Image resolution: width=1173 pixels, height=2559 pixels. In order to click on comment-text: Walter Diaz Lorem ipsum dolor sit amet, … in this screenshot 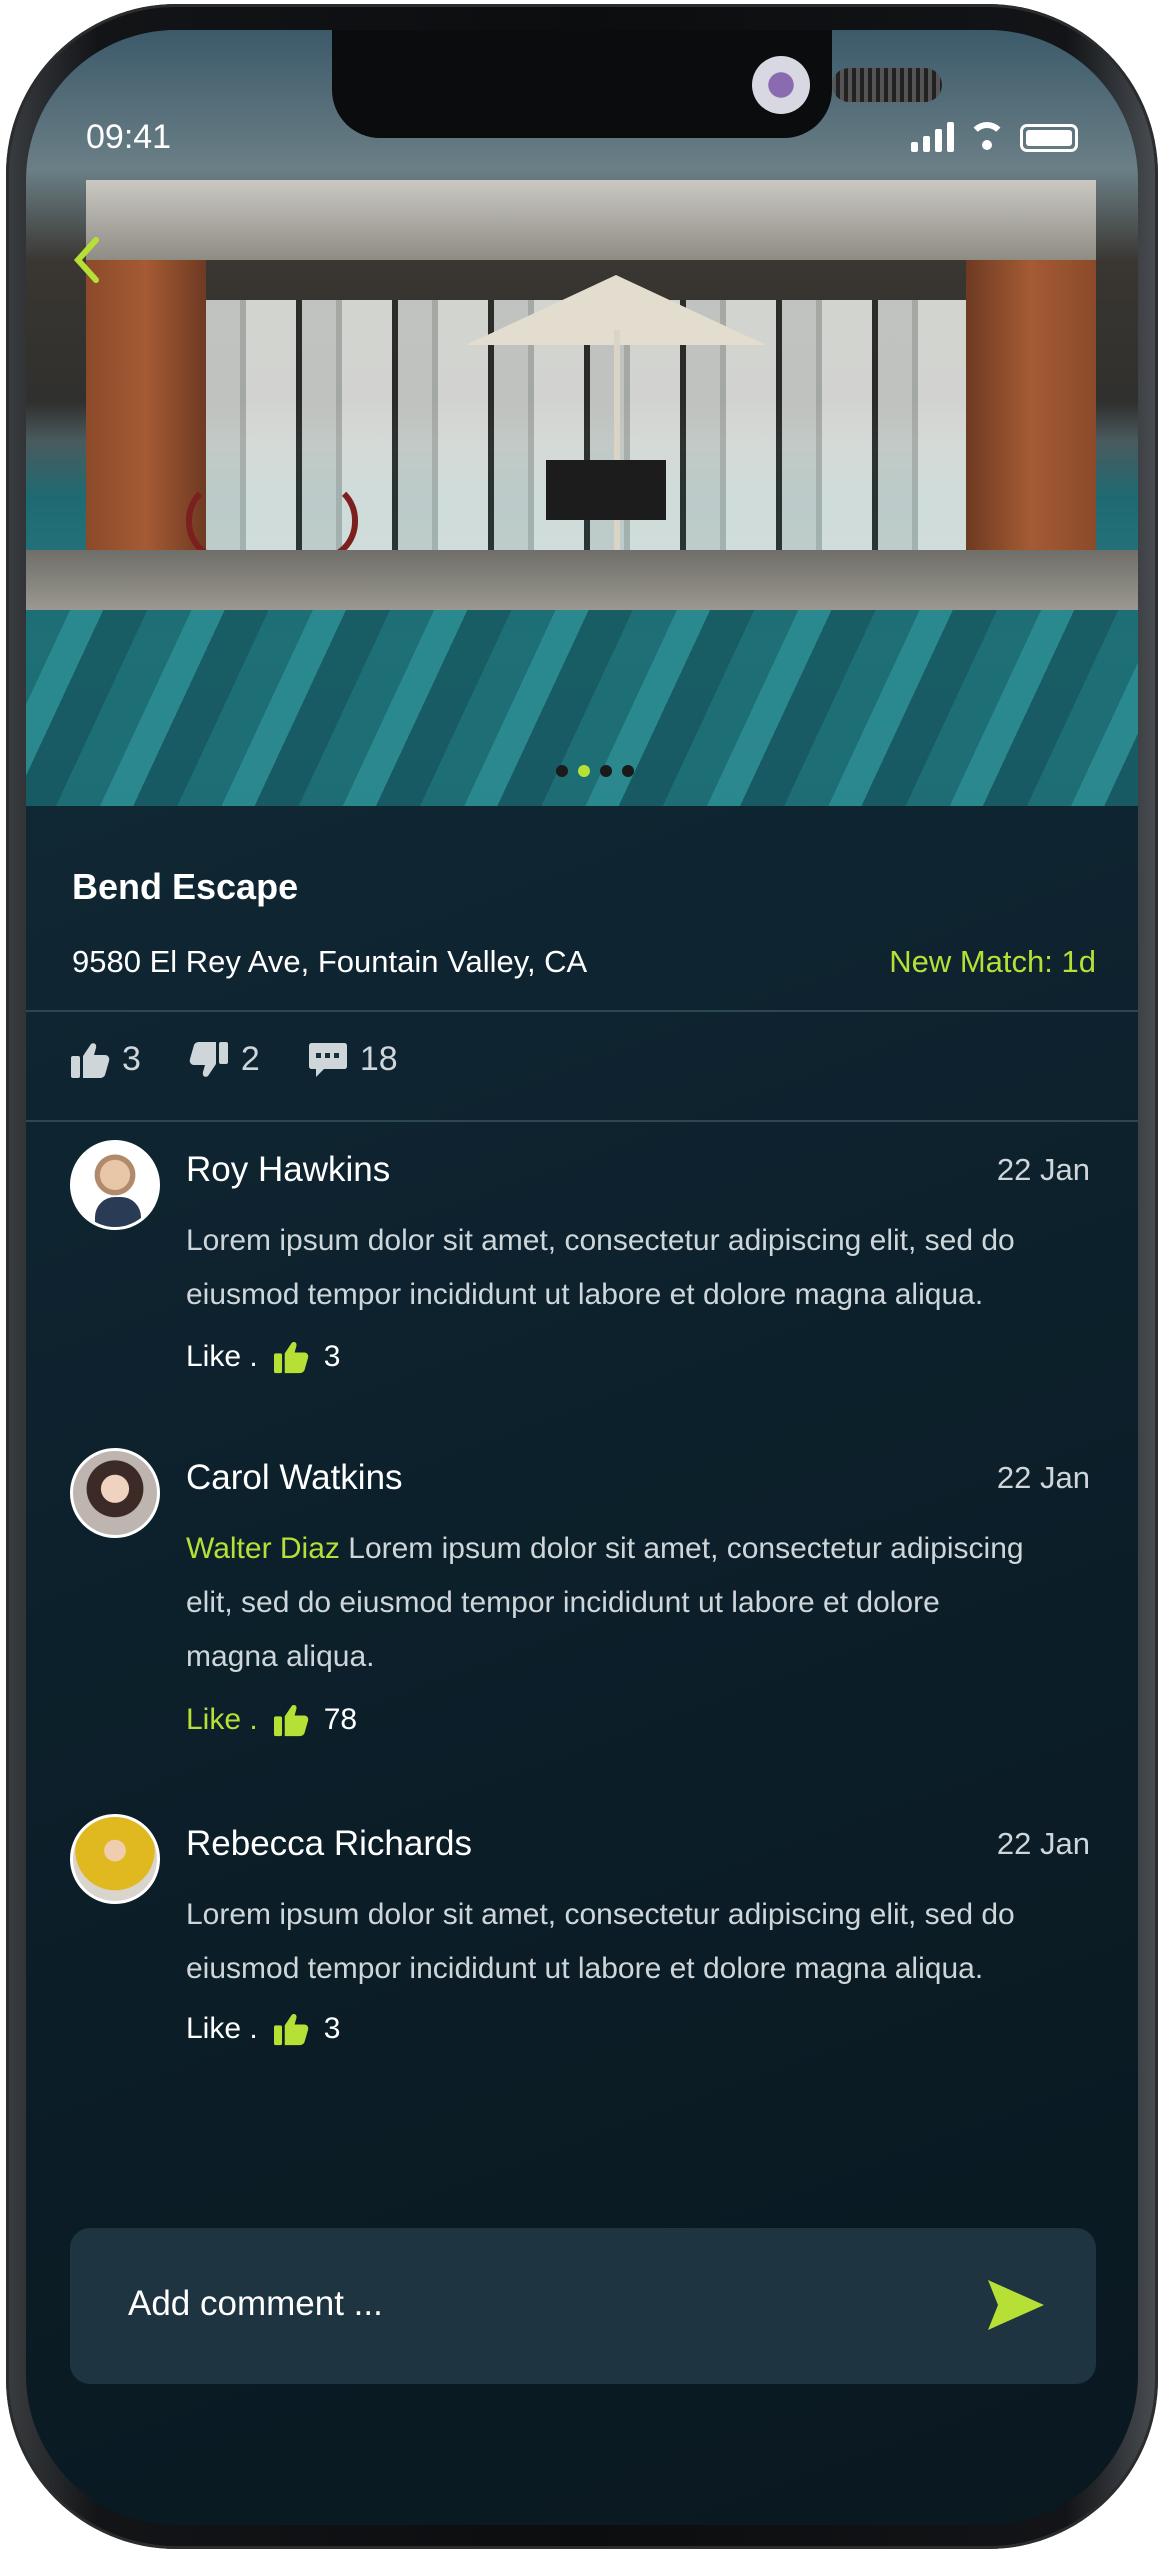, I will do `click(636, 1603)`.